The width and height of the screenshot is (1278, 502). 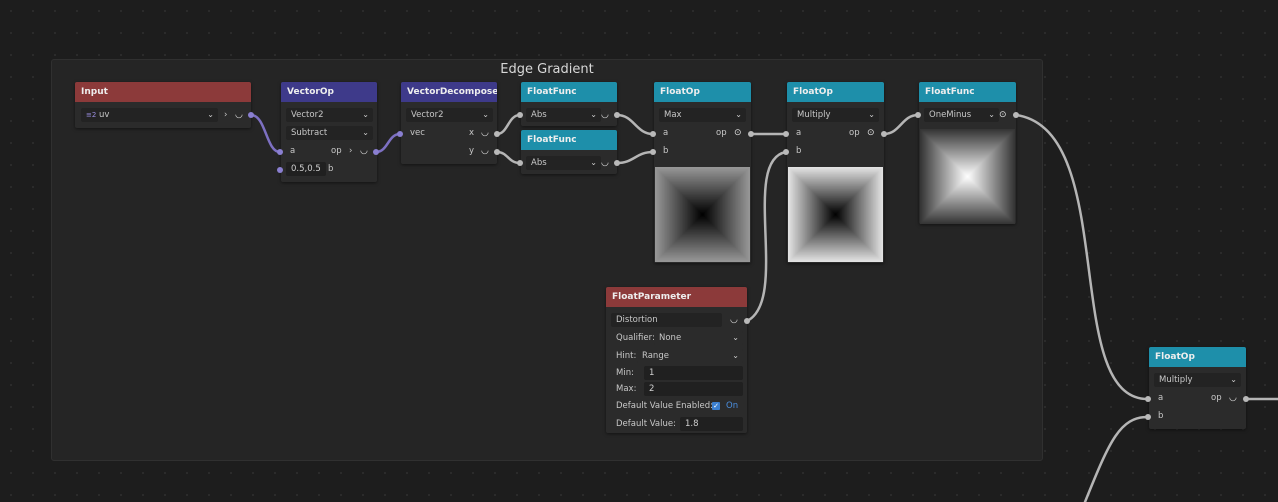 What do you see at coordinates (646, 424) in the screenshot?
I see `default-value-label: Default Value:` at bounding box center [646, 424].